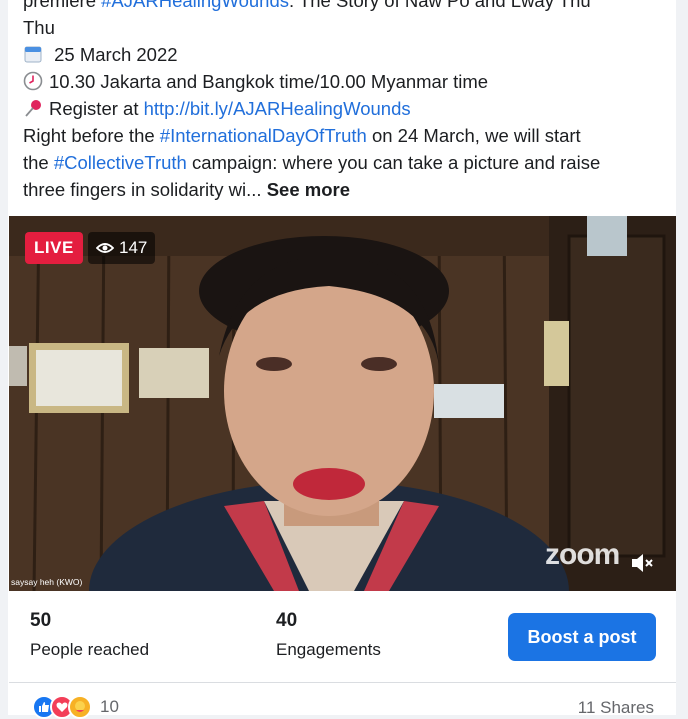 The image size is (688, 719). I want to click on shares-count: 11 Shares, so click(616, 708).